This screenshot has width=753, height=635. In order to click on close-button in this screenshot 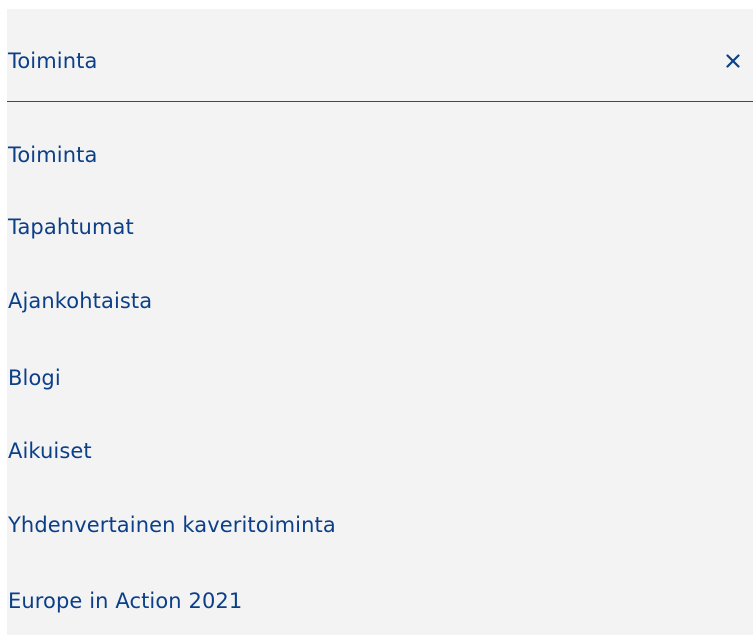, I will do `click(733, 61)`.